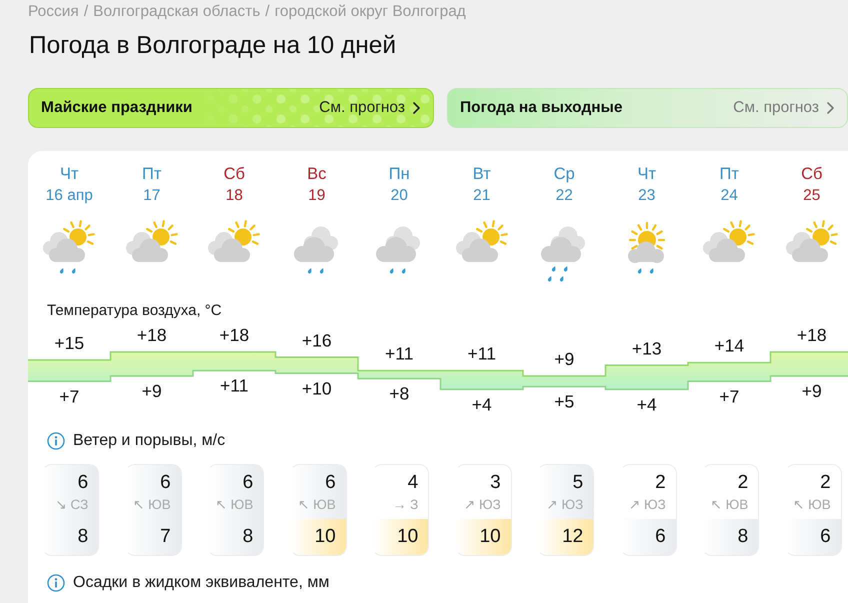 The image size is (848, 603). What do you see at coordinates (317, 340) in the screenshot?
I see `max-temperature-label: +16` at bounding box center [317, 340].